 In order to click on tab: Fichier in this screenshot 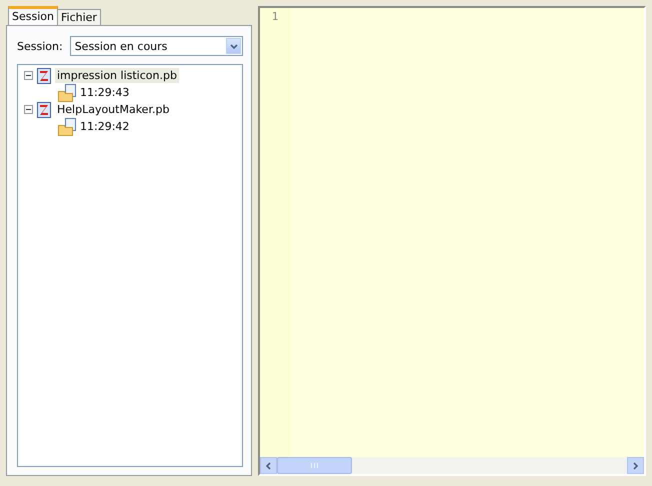, I will do `click(78, 17)`.